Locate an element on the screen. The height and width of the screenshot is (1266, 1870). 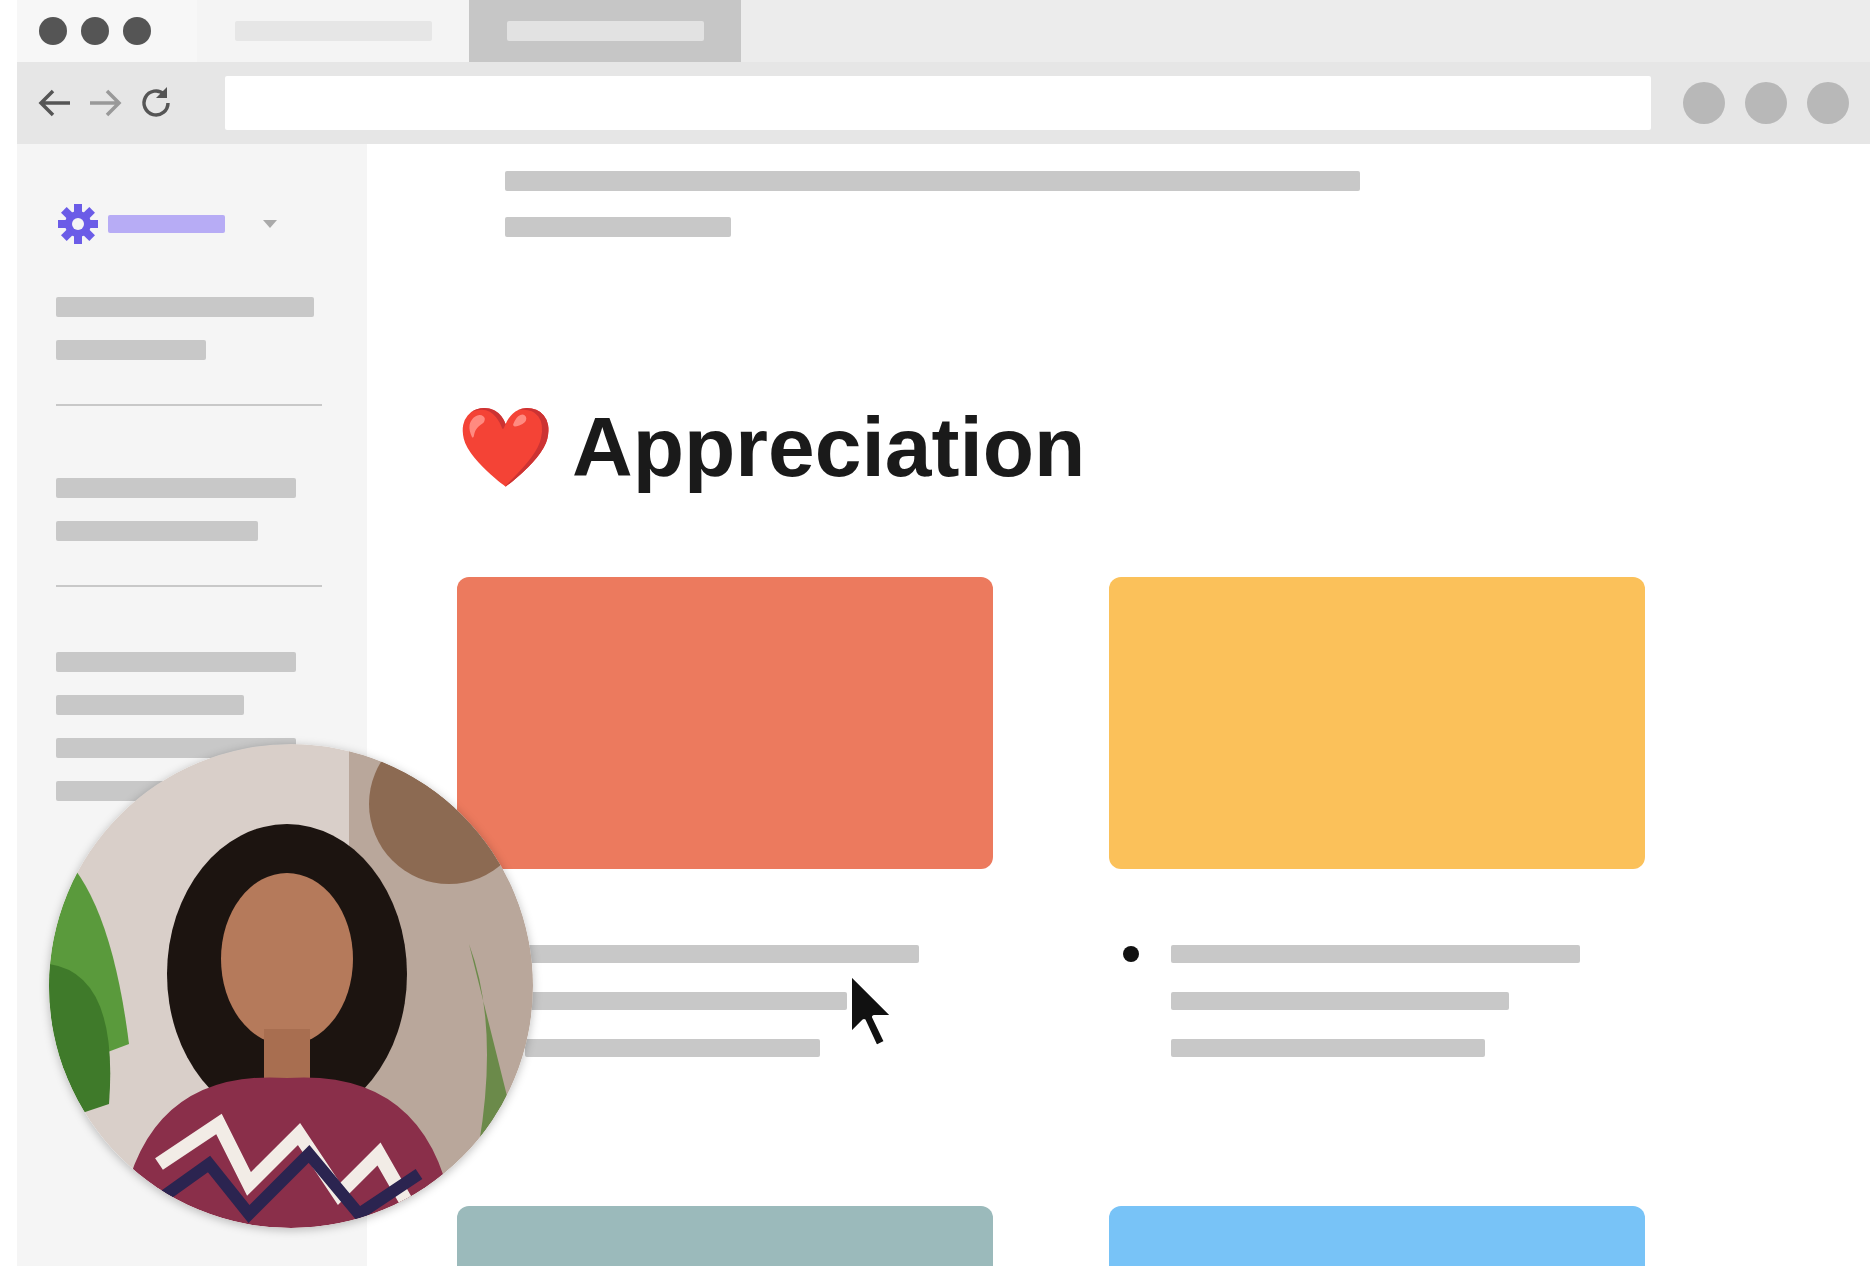
caret-icon is located at coordinates (270, 224).